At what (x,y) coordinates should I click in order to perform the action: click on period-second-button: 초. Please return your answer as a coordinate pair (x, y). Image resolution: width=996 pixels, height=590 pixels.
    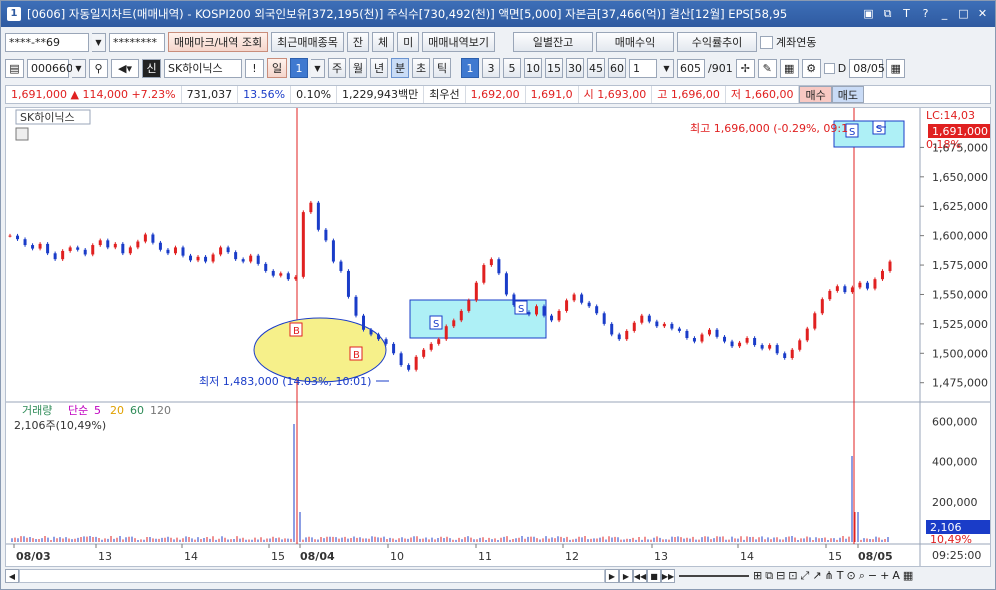
    Looking at the image, I should click on (421, 68).